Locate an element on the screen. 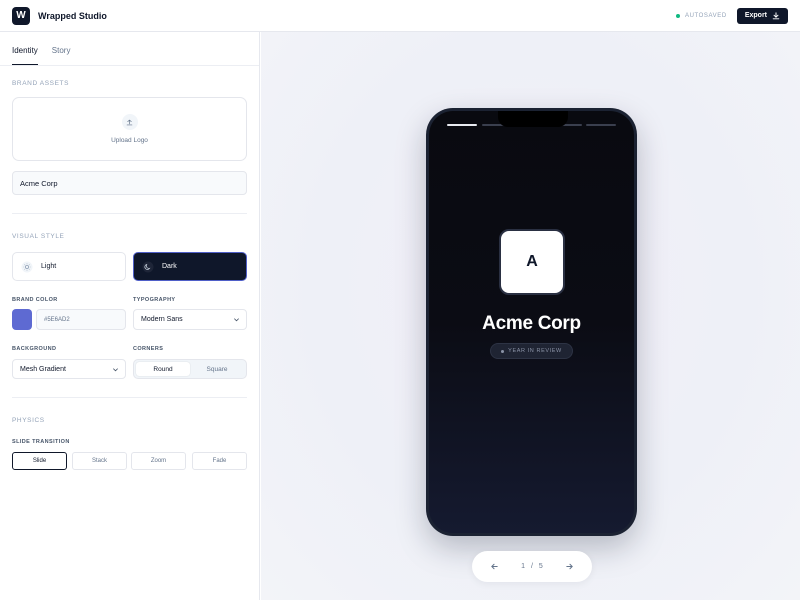 This screenshot has width=800, height=600. phone-notch is located at coordinates (533, 119).